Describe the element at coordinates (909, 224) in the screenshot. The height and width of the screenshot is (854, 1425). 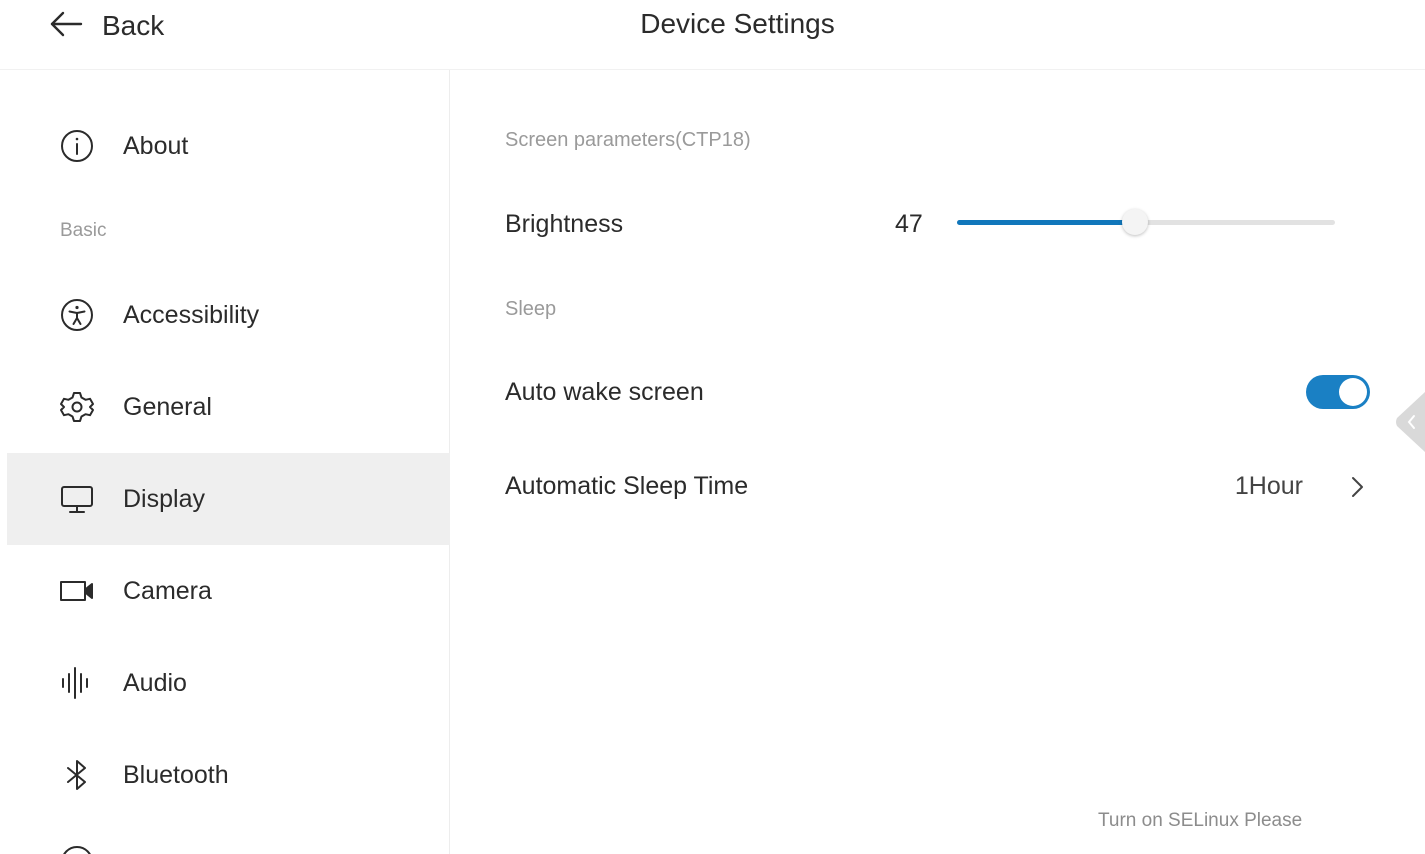
I see `brightness-value: 47` at that location.